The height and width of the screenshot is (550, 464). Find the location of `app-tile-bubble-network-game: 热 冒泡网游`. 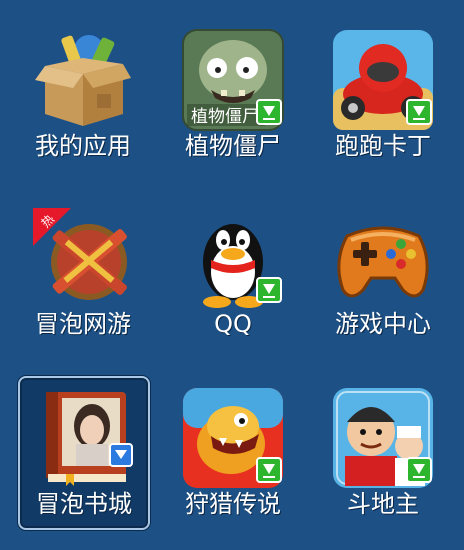

app-tile-bubble-network-game: 热 冒泡网游 is located at coordinates (83, 275).